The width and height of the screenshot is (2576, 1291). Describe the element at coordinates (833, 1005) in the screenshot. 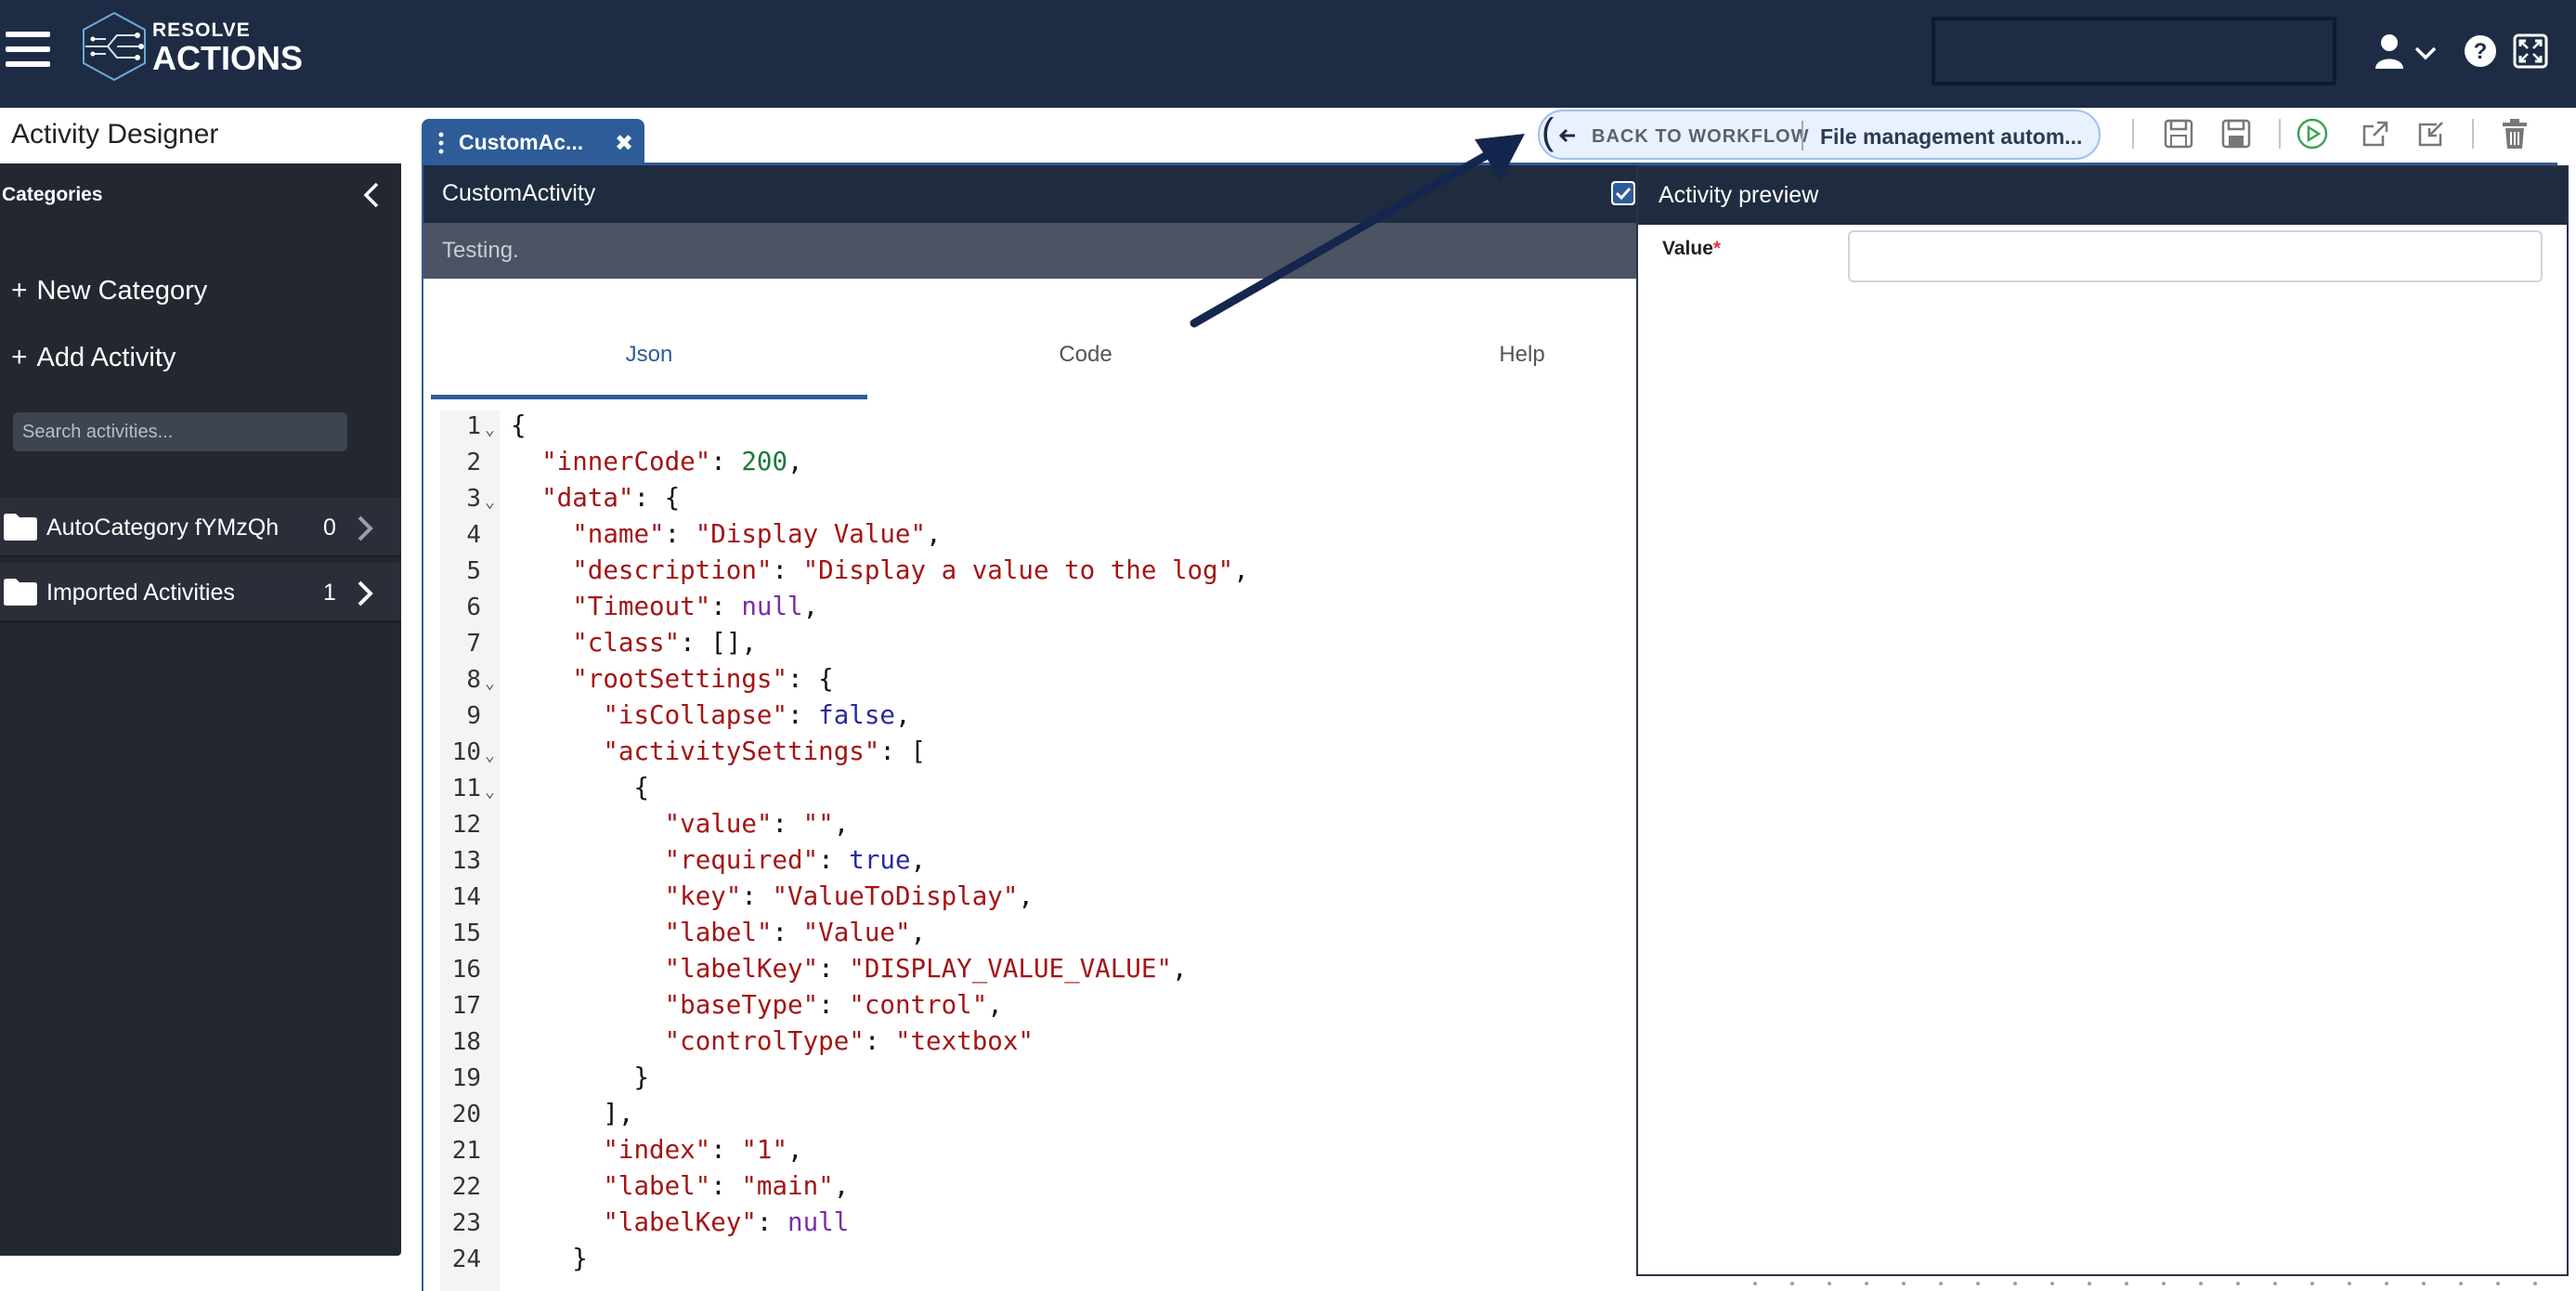

I see `code-line: "baseType": "control",` at that location.